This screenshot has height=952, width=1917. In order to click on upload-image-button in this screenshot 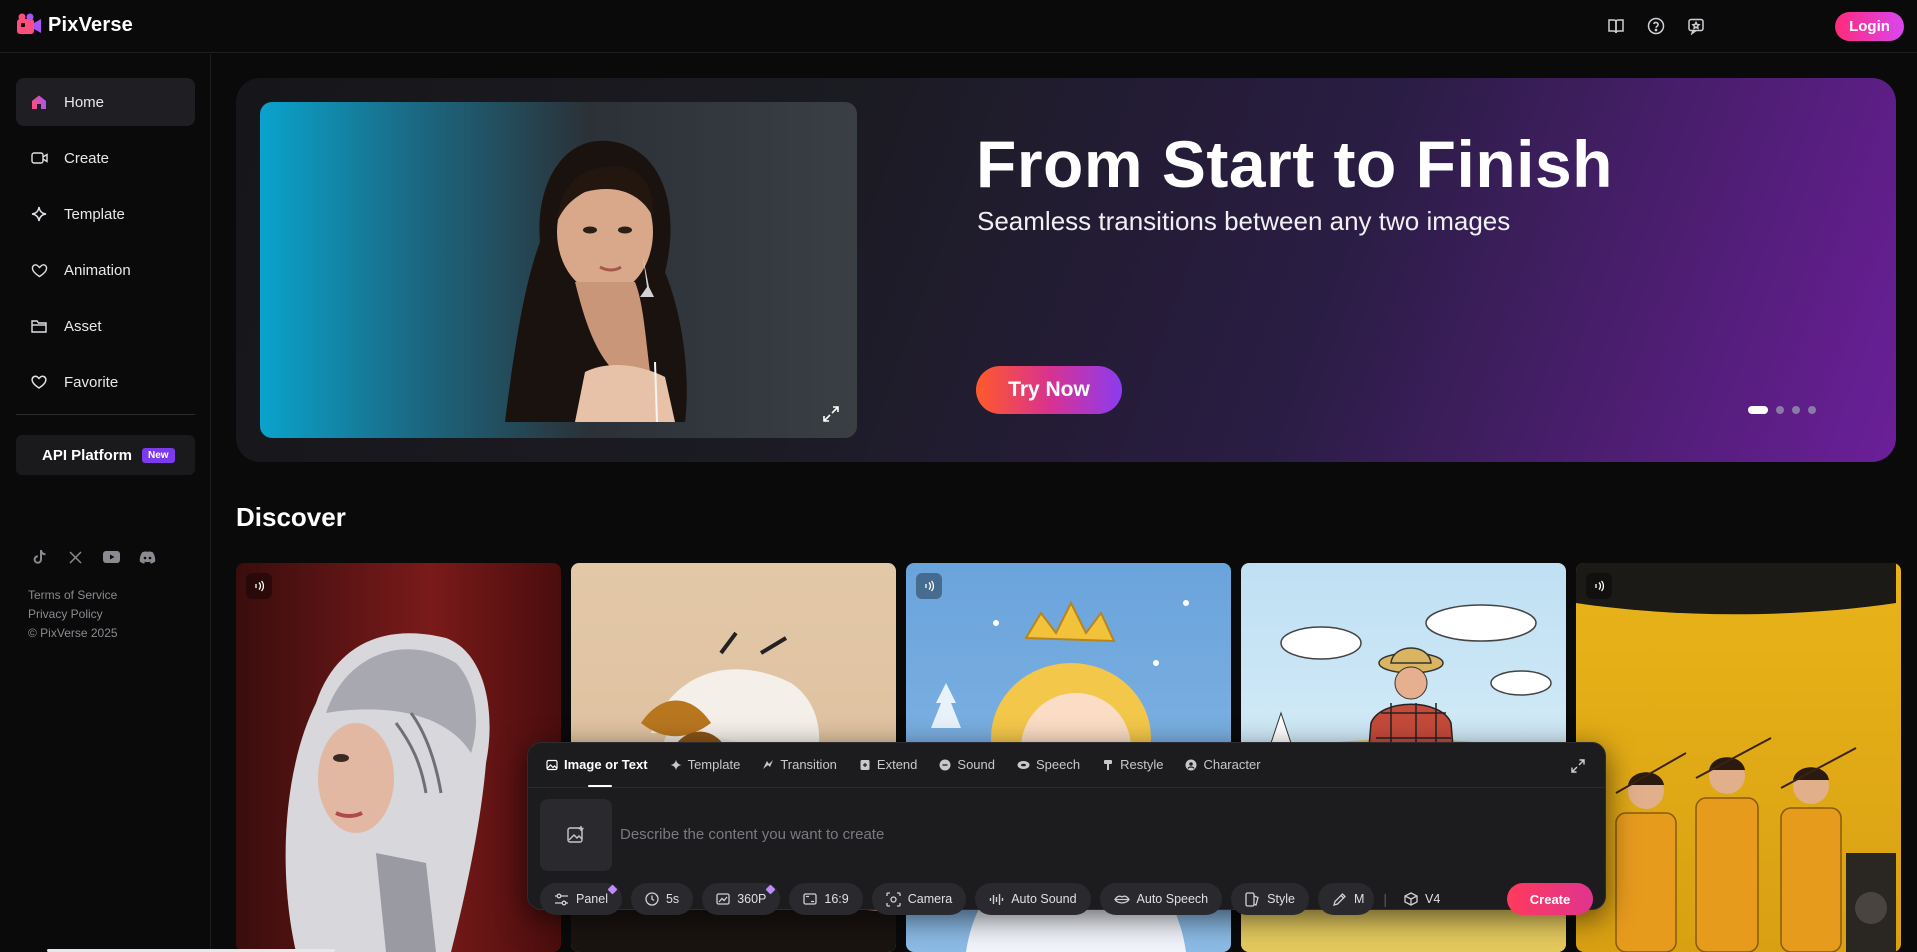, I will do `click(576, 835)`.